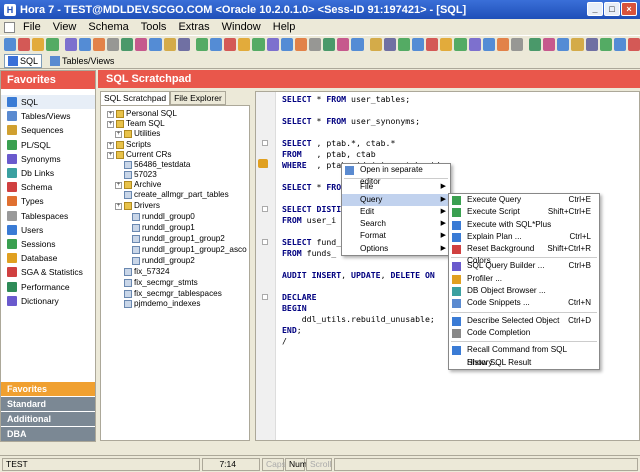 Image resolution: width=640 pixels, height=472 pixels. Describe the element at coordinates (524, 212) in the screenshot. I see `query-menu-item-execute-script: Execute Script Shift+Ctrl+E` at that location.